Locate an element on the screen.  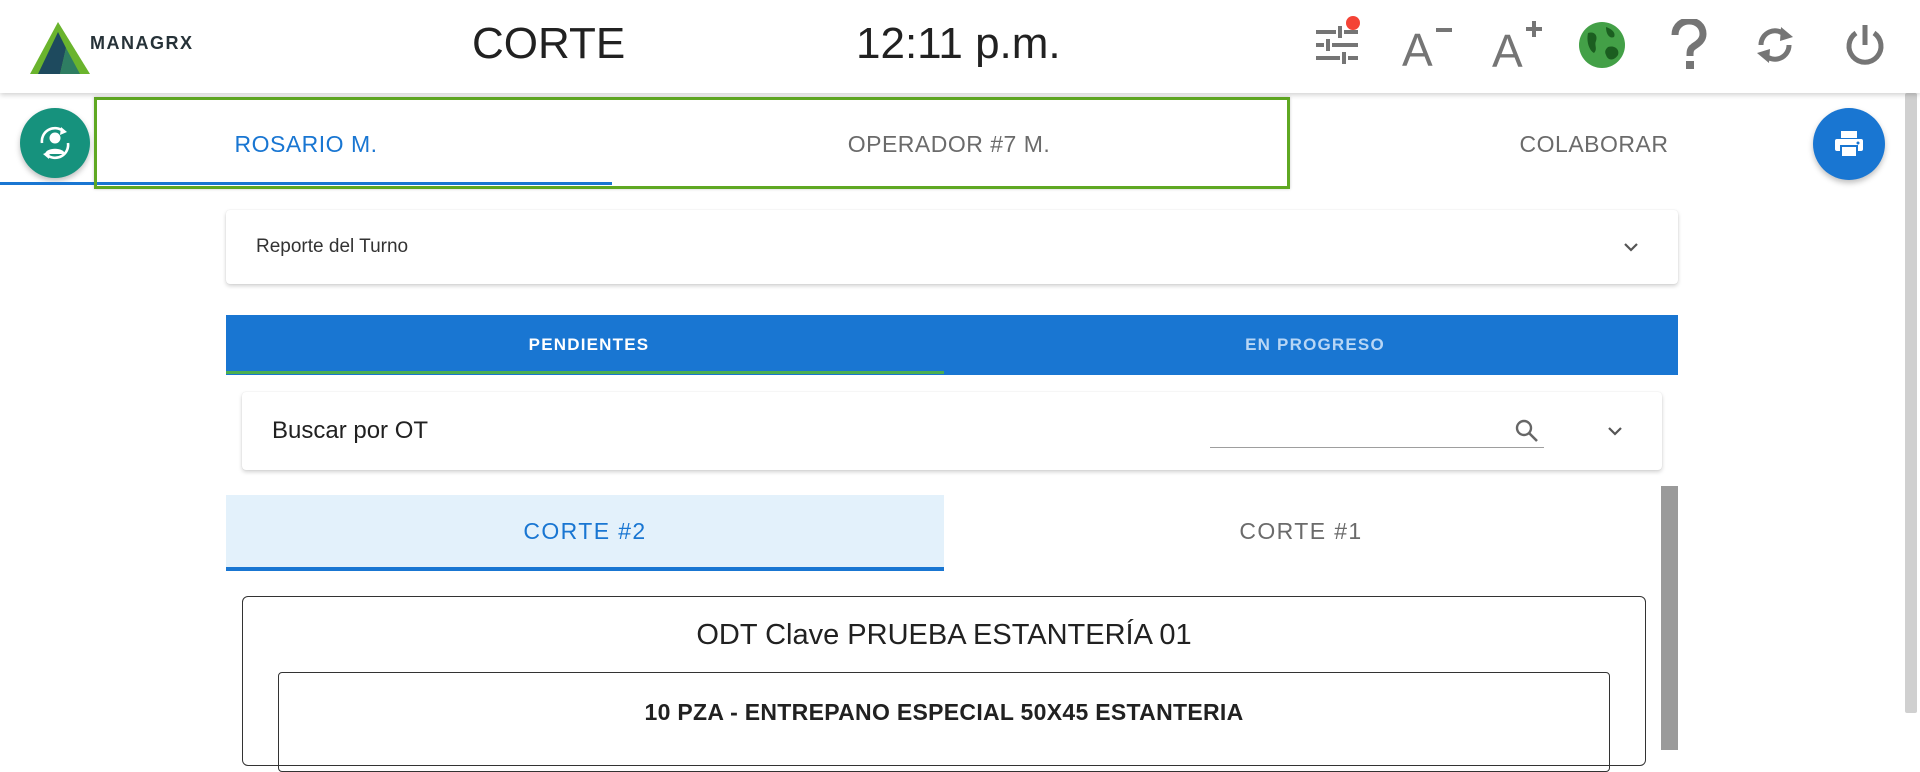
clock-display: 12:11 p.m. is located at coordinates (958, 43).